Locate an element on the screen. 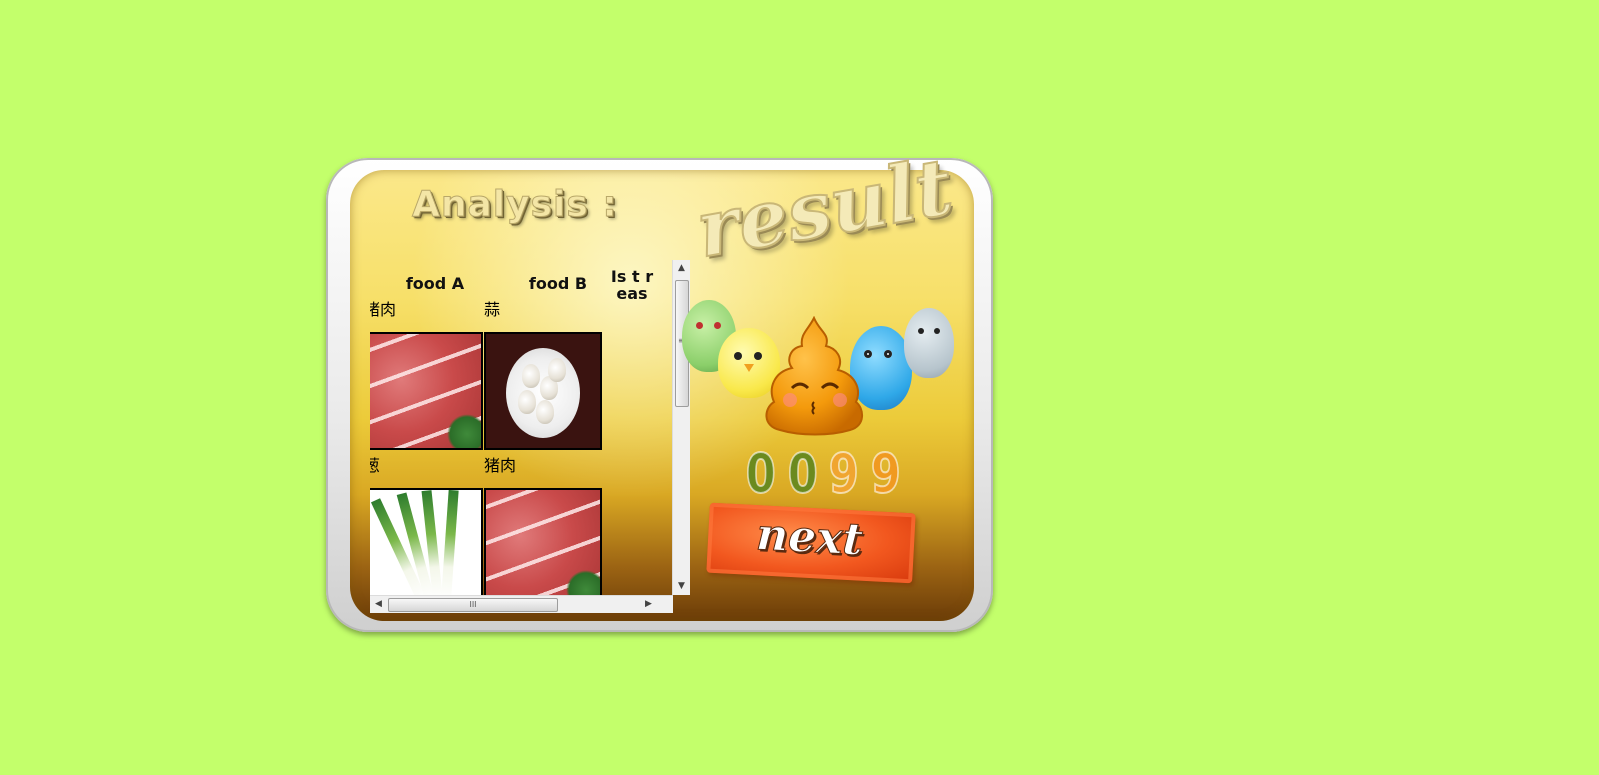 This screenshot has width=1599, height=775. horizontal-scrollbar: ◀ III ▶ is located at coordinates (521, 604).